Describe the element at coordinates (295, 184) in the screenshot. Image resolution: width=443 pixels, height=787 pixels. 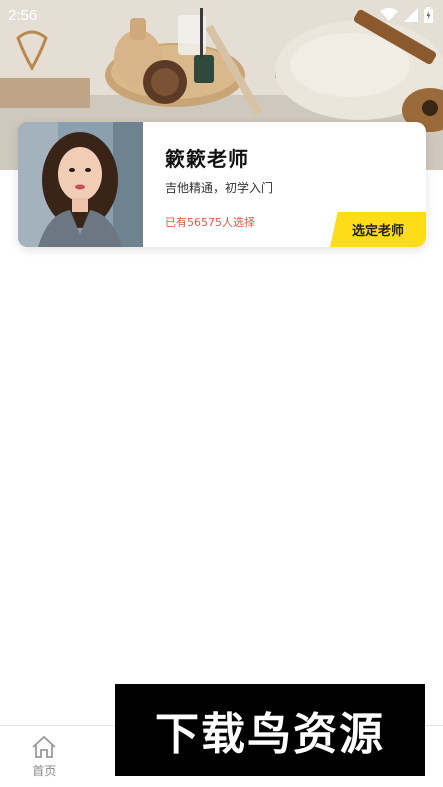
I see `teacher-info: 簌簌老师 吉他精通，初学入门 已有56575人选择 选定老师` at that location.